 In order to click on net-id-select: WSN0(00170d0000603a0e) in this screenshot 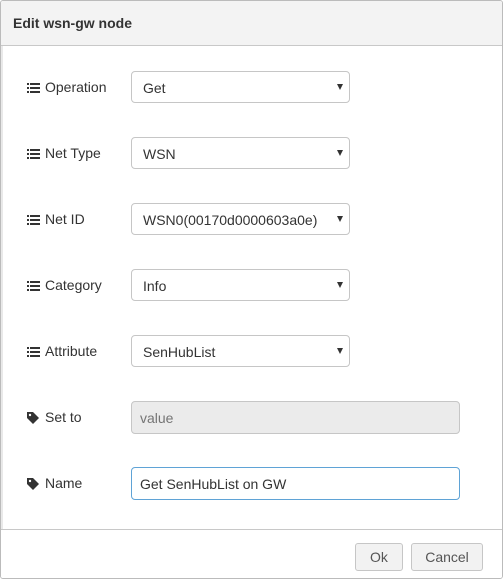, I will do `click(240, 219)`.